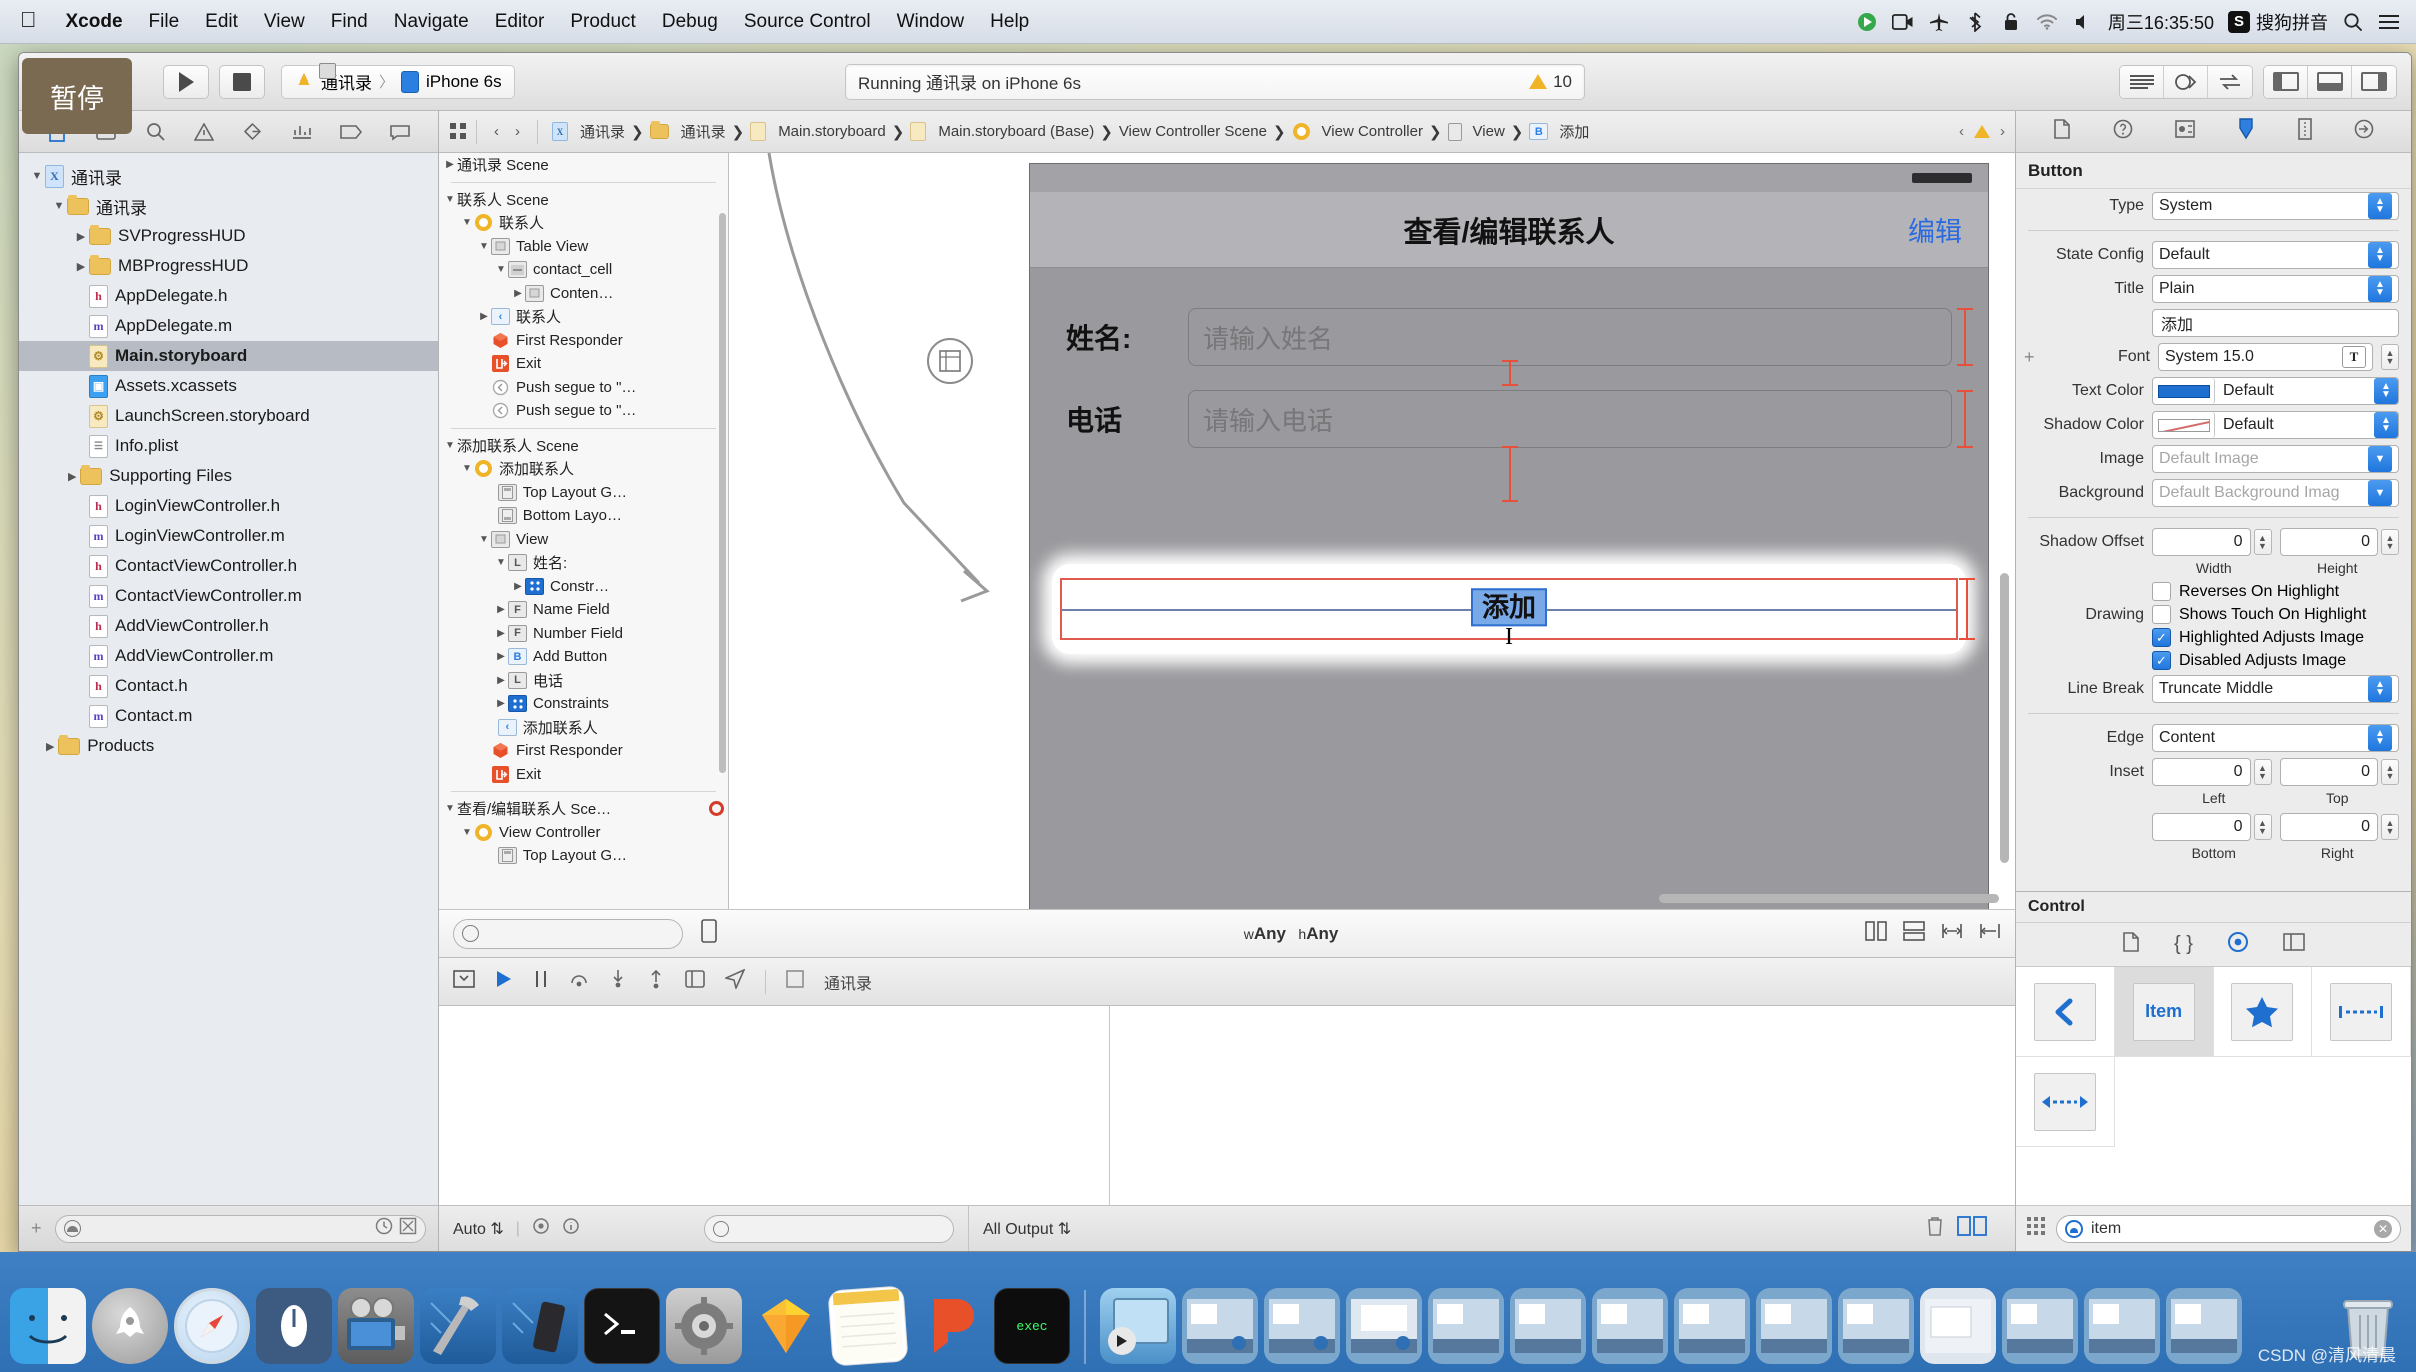 This screenshot has height=1372, width=2416. I want to click on outline-scrollbar, so click(722, 493).